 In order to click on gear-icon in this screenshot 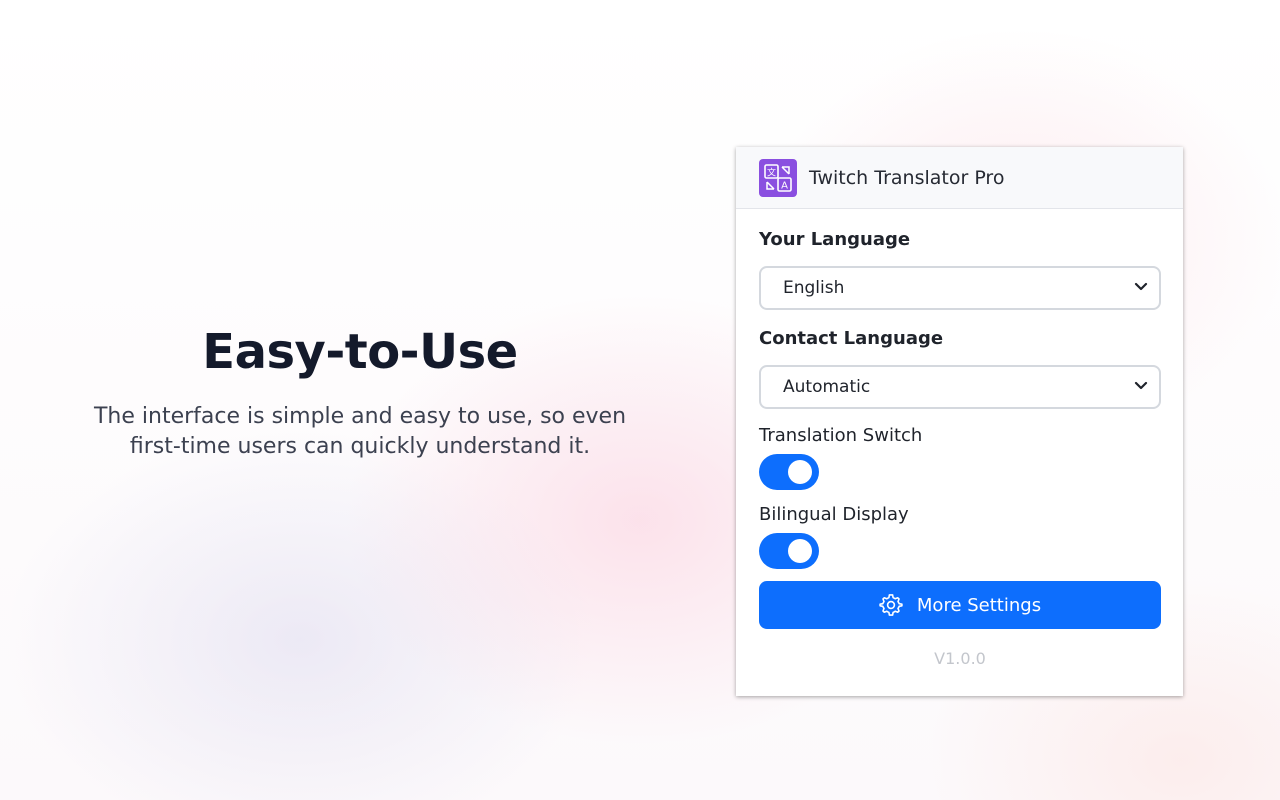, I will do `click(891, 605)`.